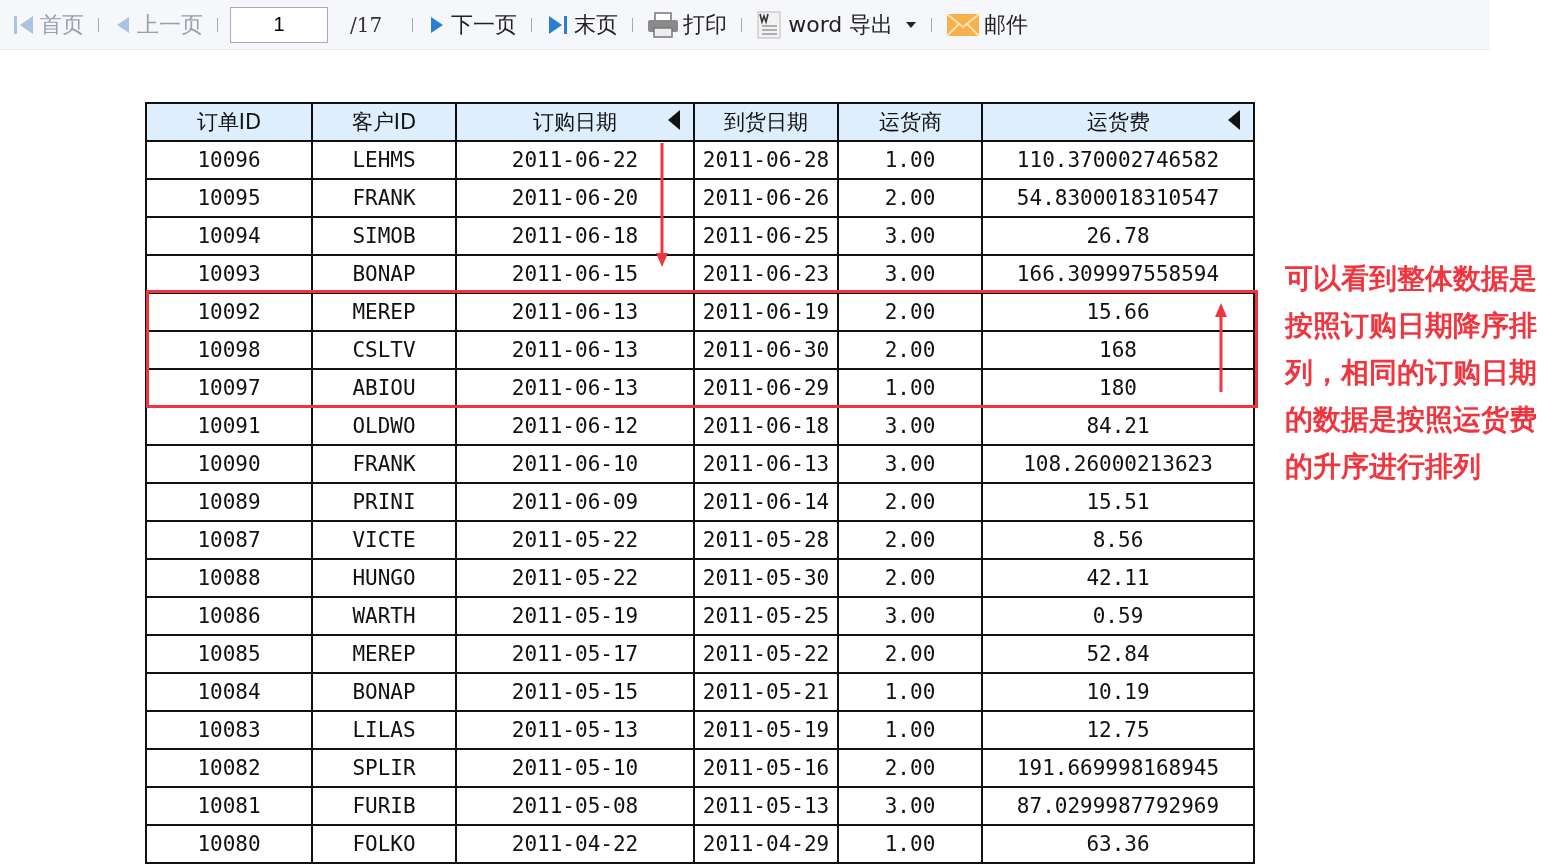 The width and height of the screenshot is (1565, 867). I want to click on table-cell: 2011-06-22, so click(575, 160).